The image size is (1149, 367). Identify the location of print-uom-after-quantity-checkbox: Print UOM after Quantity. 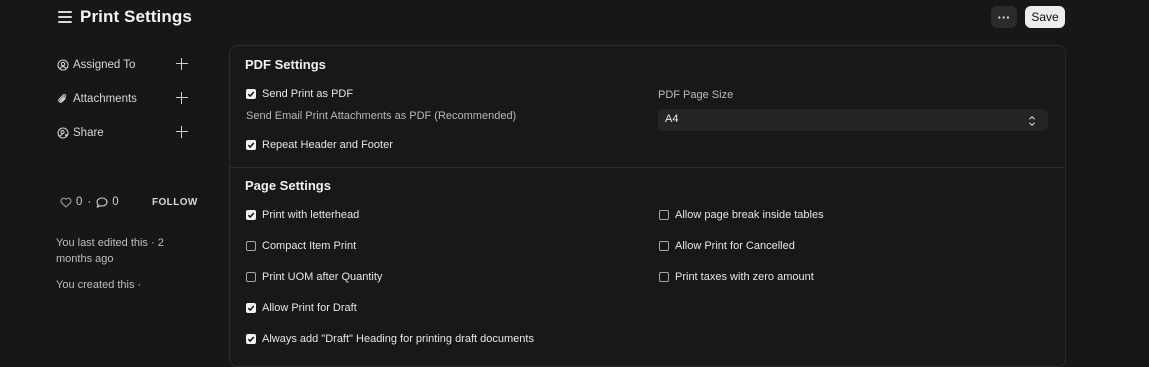
(314, 277).